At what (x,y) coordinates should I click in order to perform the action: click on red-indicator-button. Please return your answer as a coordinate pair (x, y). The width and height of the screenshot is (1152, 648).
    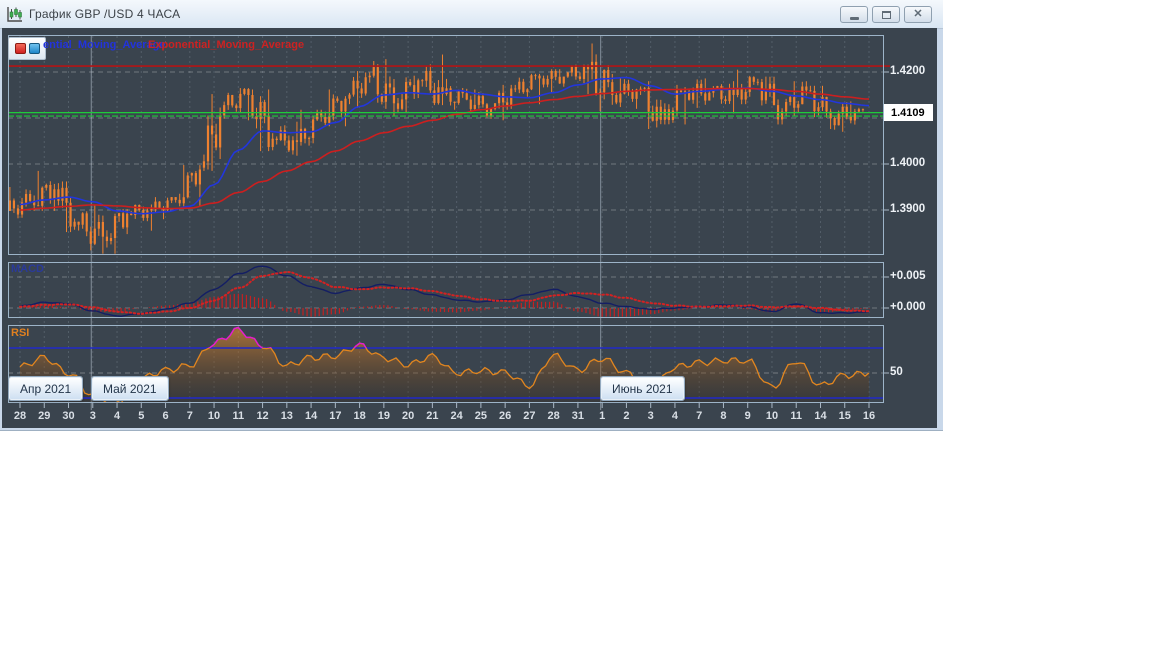
    Looking at the image, I should click on (20, 48).